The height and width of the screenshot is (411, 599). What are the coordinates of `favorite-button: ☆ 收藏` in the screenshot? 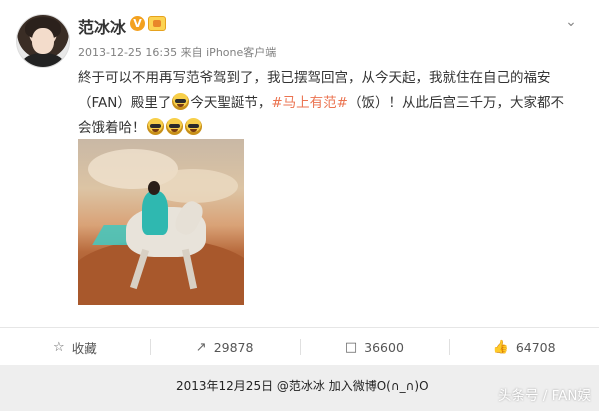 It's located at (75, 347).